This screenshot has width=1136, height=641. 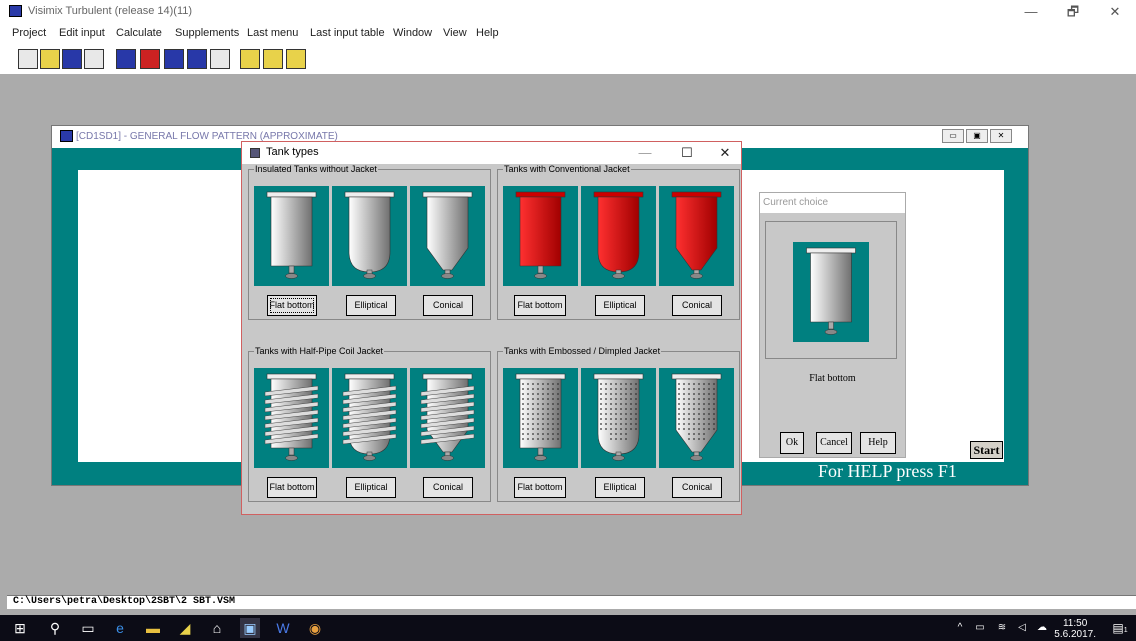 I want to click on menu-help: Help, so click(x=487, y=33).